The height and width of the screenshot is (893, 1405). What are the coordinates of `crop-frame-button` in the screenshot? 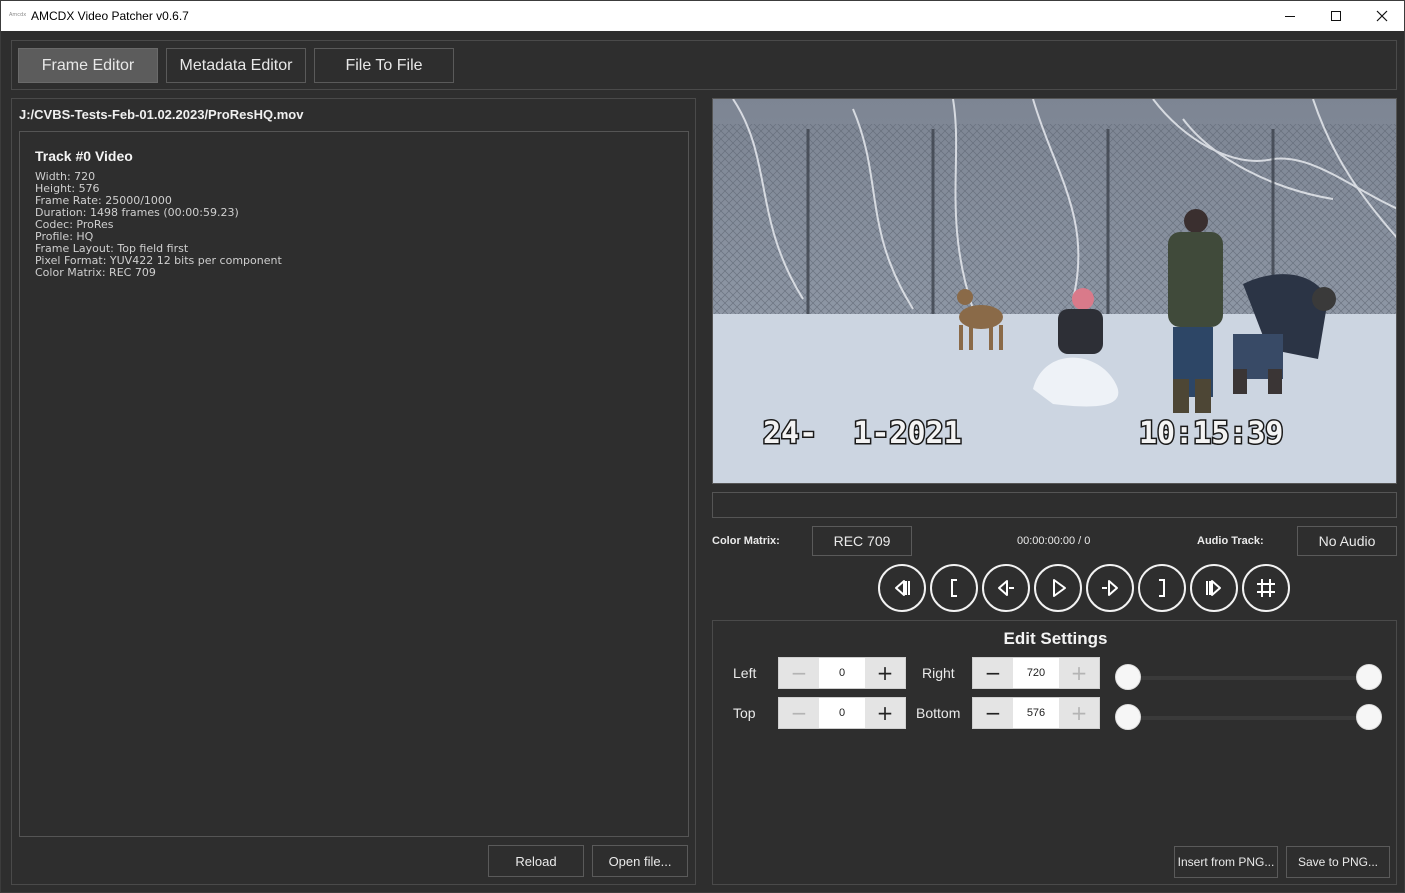 It's located at (1266, 588).